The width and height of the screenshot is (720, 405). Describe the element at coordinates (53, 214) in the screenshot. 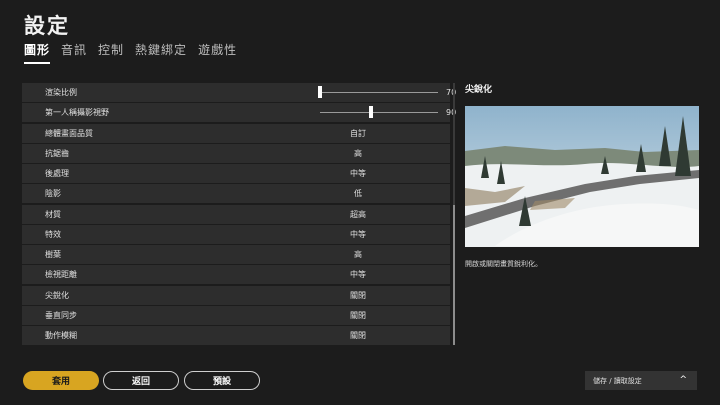

I see `setting-label: 材質` at that location.